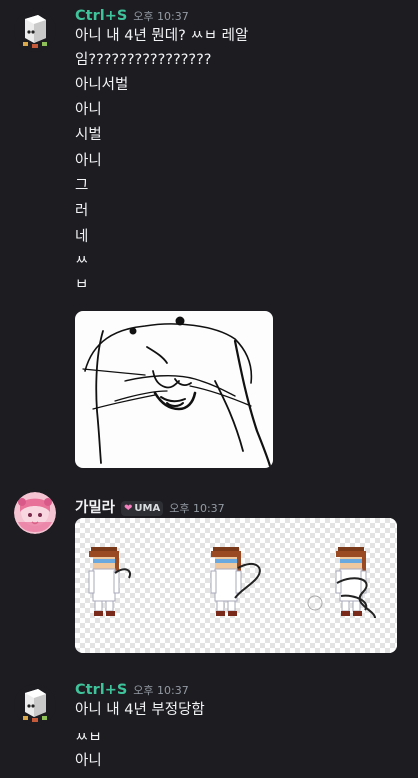 The height and width of the screenshot is (778, 418). What do you see at coordinates (88, 736) in the screenshot?
I see `message-text: ㅆㅂ` at bounding box center [88, 736].